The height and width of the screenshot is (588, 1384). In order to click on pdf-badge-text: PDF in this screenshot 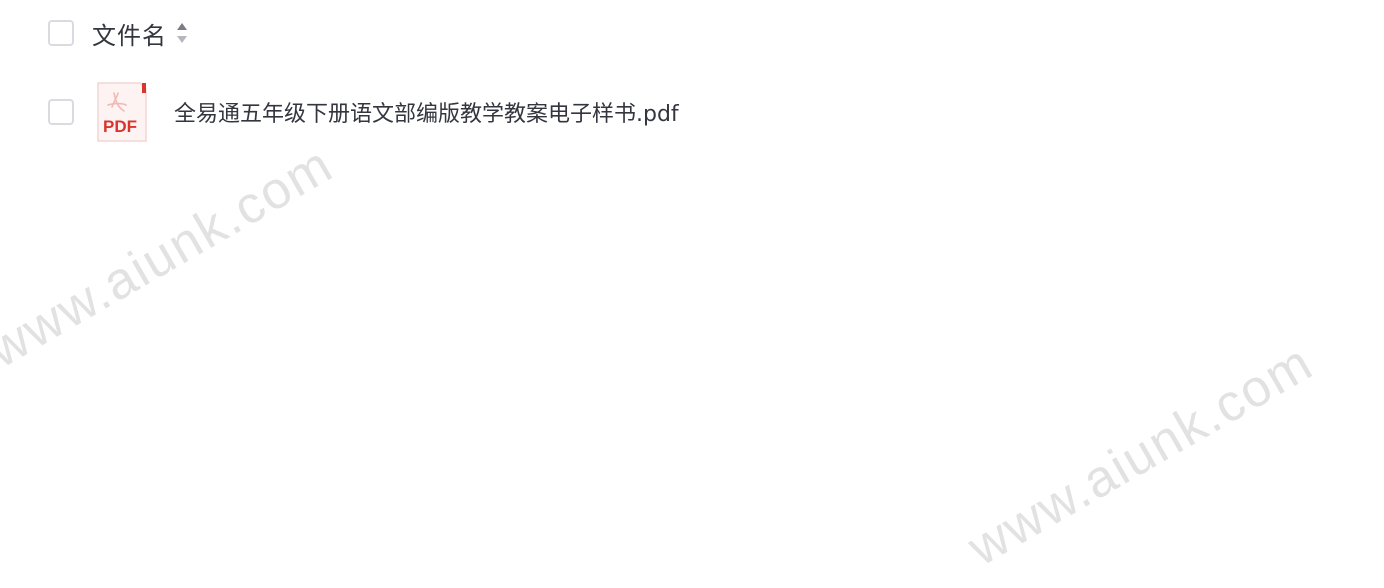, I will do `click(120, 126)`.